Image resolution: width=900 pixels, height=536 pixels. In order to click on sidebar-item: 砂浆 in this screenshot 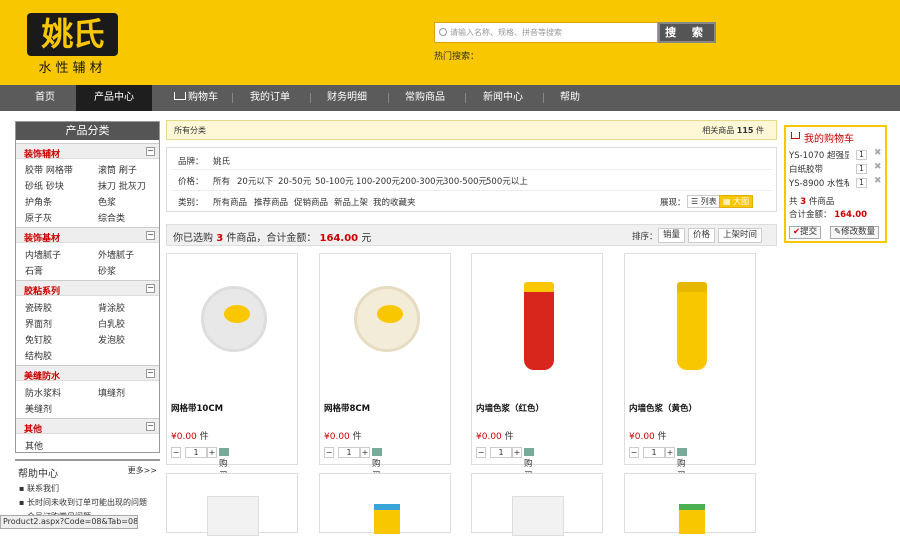, I will do `click(107, 270)`.